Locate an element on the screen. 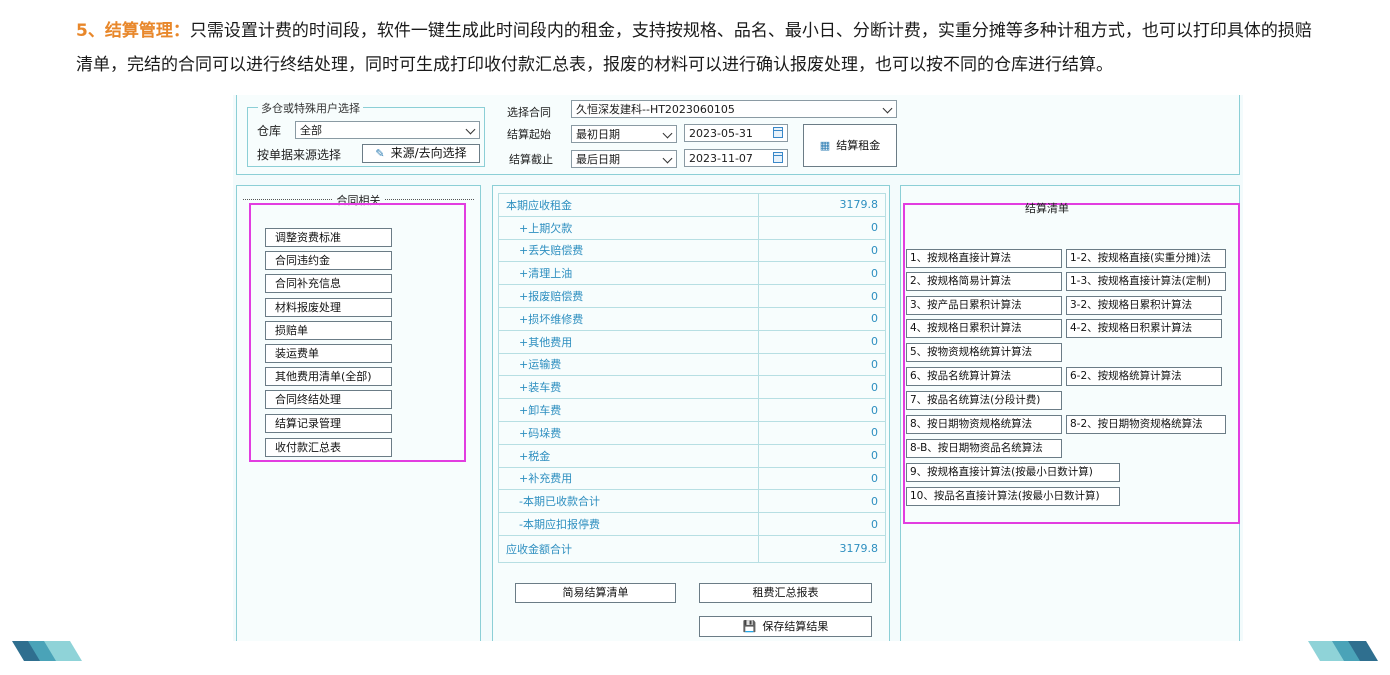  table-row: +其他费用 0 is located at coordinates (692, 341).